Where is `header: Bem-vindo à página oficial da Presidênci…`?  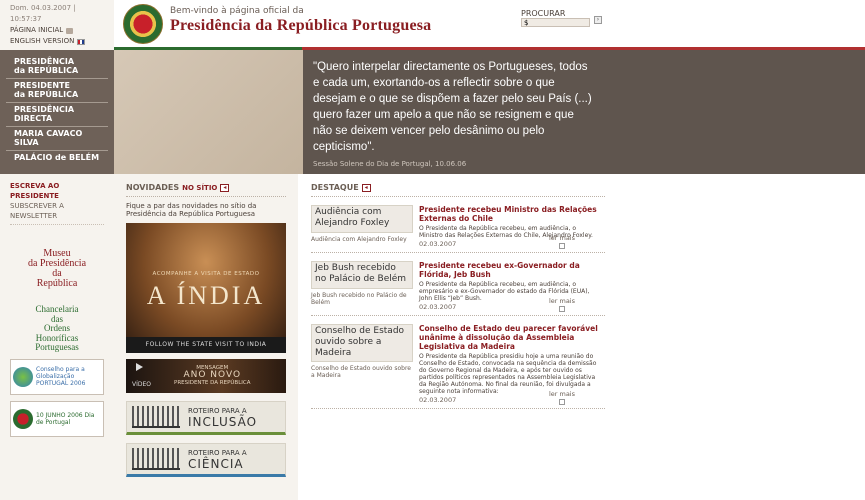 header: Bem-vindo à página oficial da Presidênci… is located at coordinates (489, 23).